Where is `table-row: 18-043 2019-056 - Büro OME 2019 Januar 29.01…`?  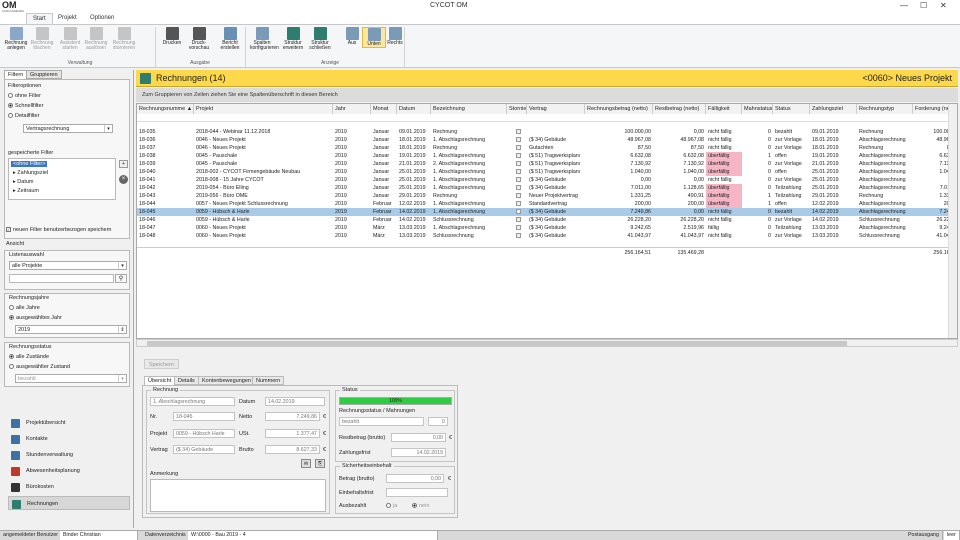
table-row: 18-043 2019-056 - Büro OME 2019 Januar 29.01… is located at coordinates (547, 196).